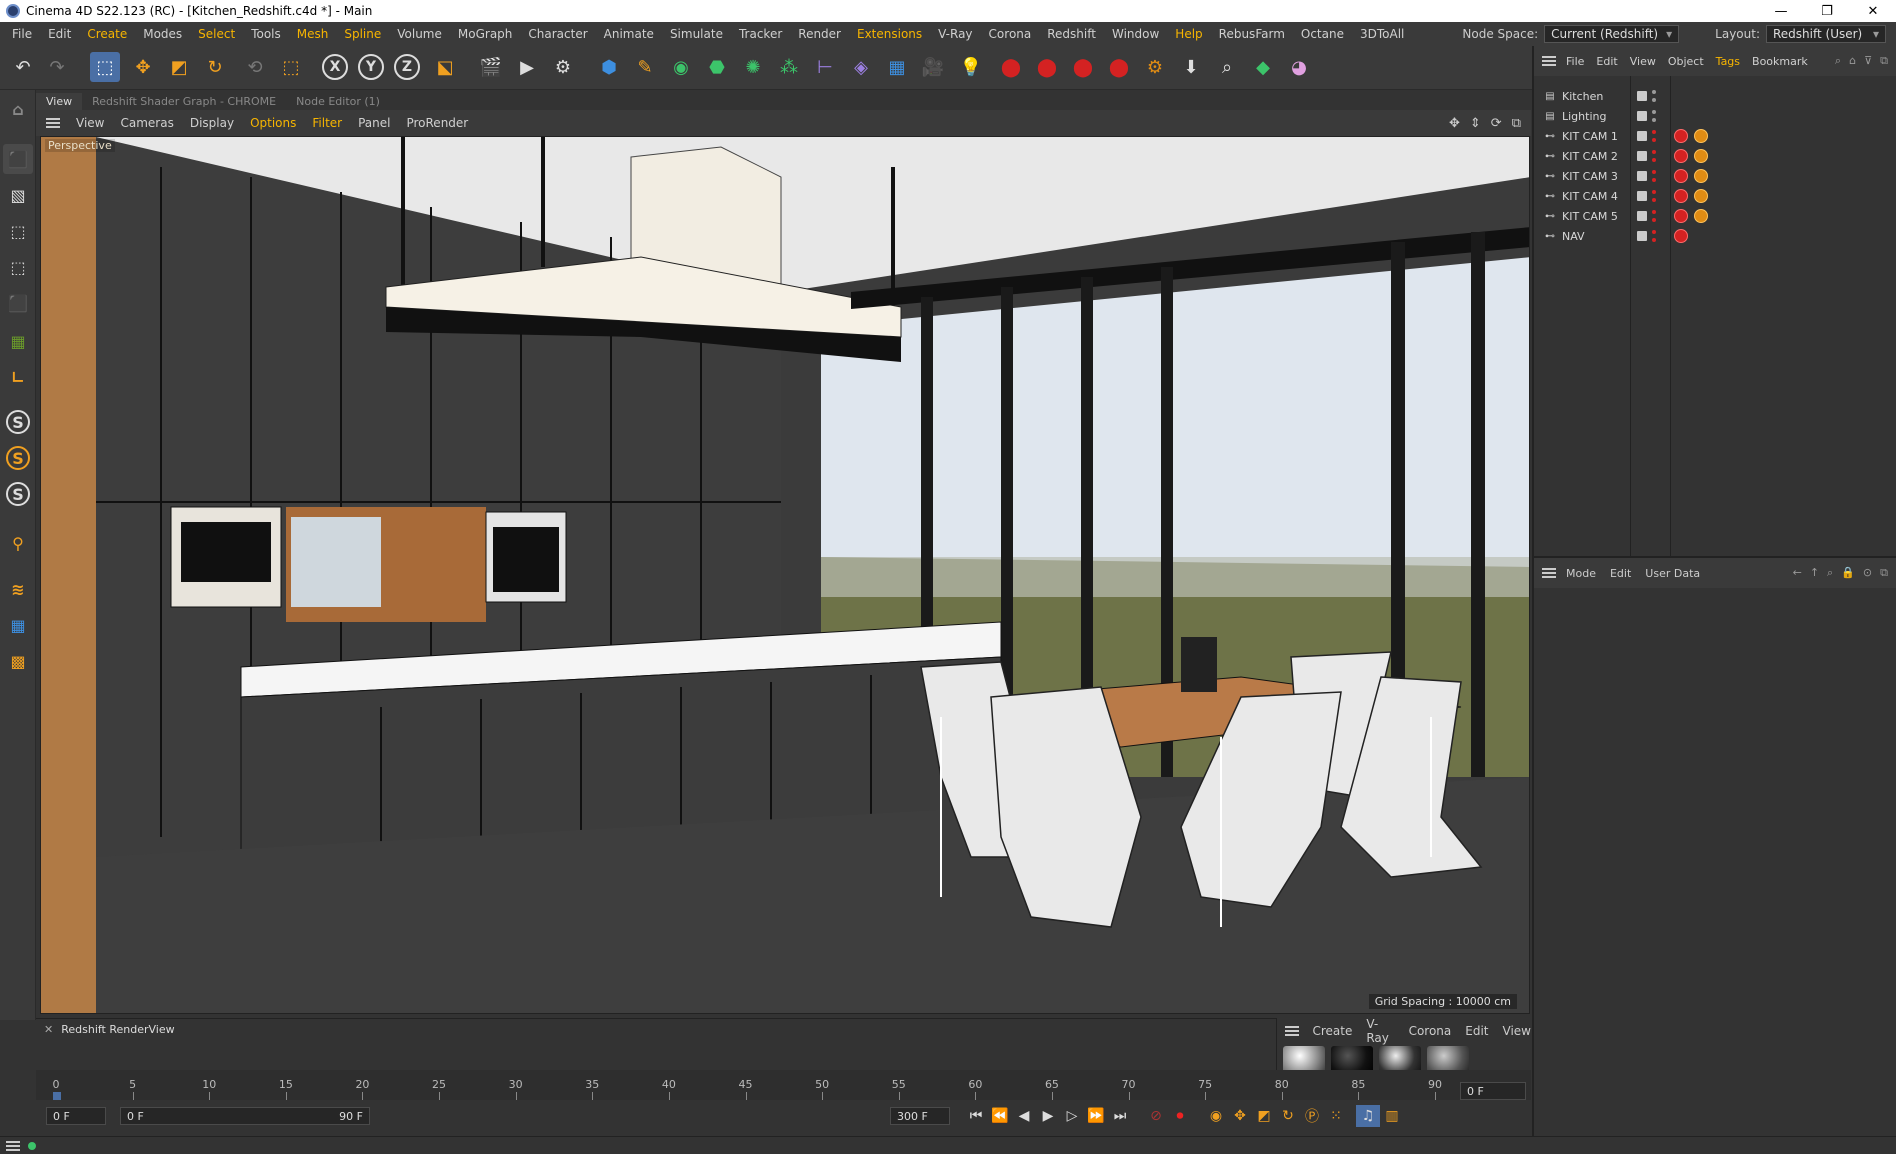  What do you see at coordinates (362, 34) in the screenshot?
I see `menu-spline: Spline` at bounding box center [362, 34].